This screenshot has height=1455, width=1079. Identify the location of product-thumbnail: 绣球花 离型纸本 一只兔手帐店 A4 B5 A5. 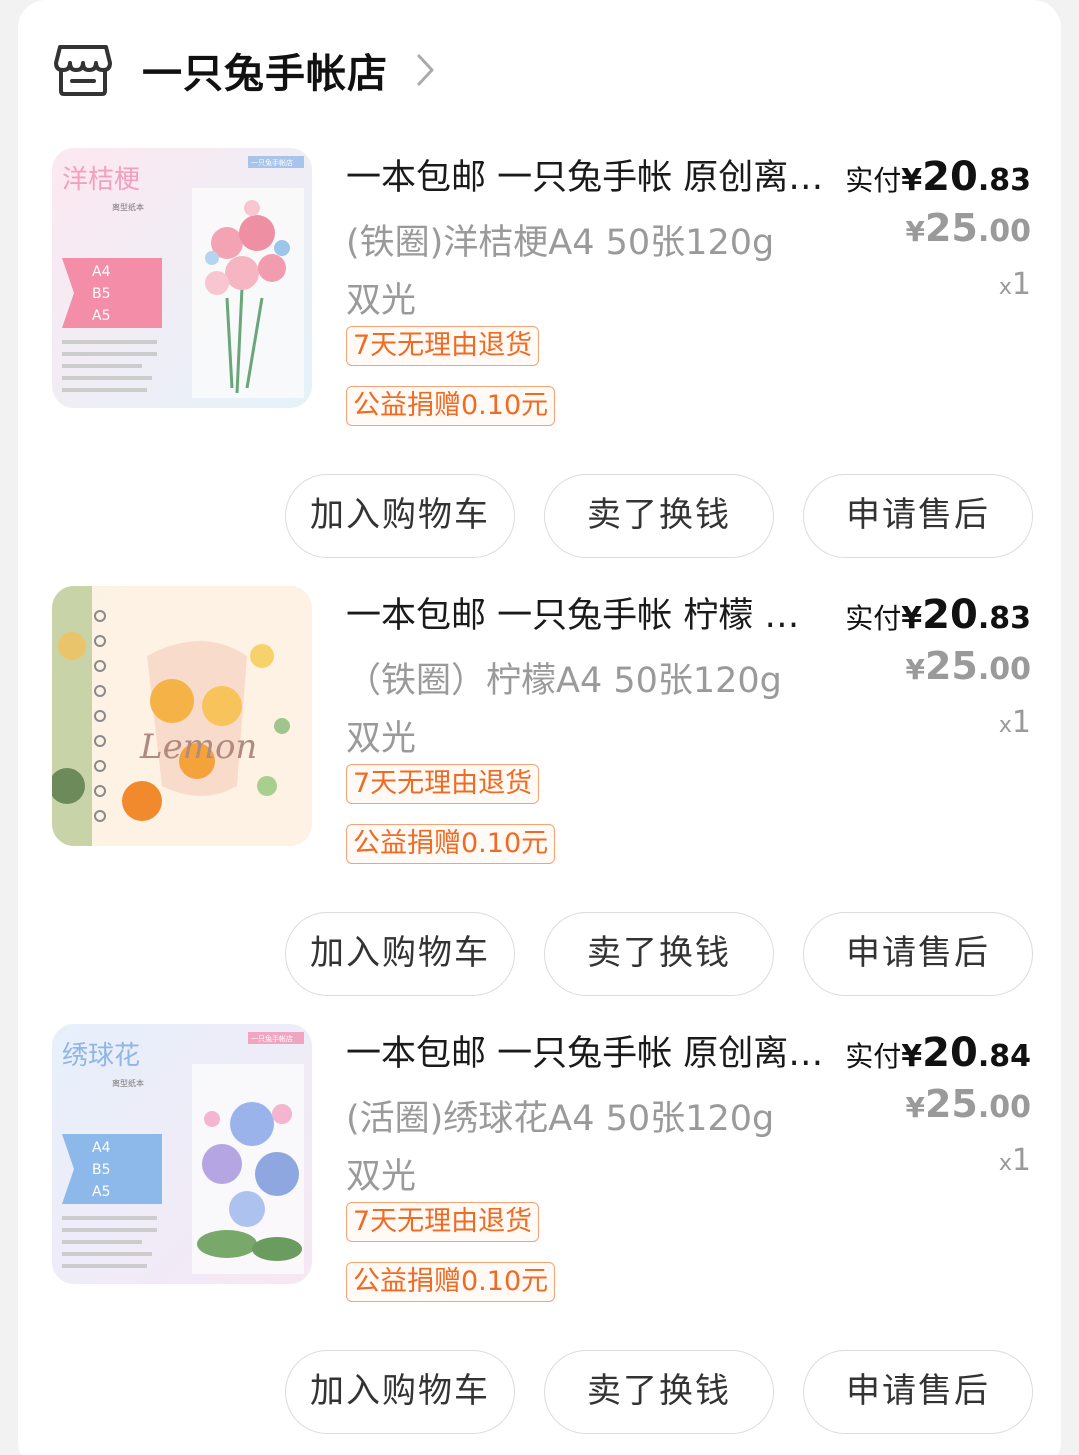
(182, 1154).